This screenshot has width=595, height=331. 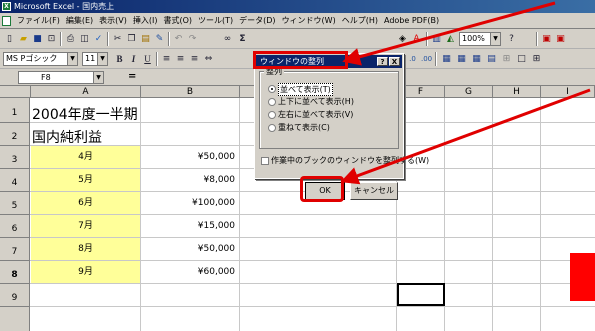 I want to click on arrow-to-title, so click(x=449, y=33).